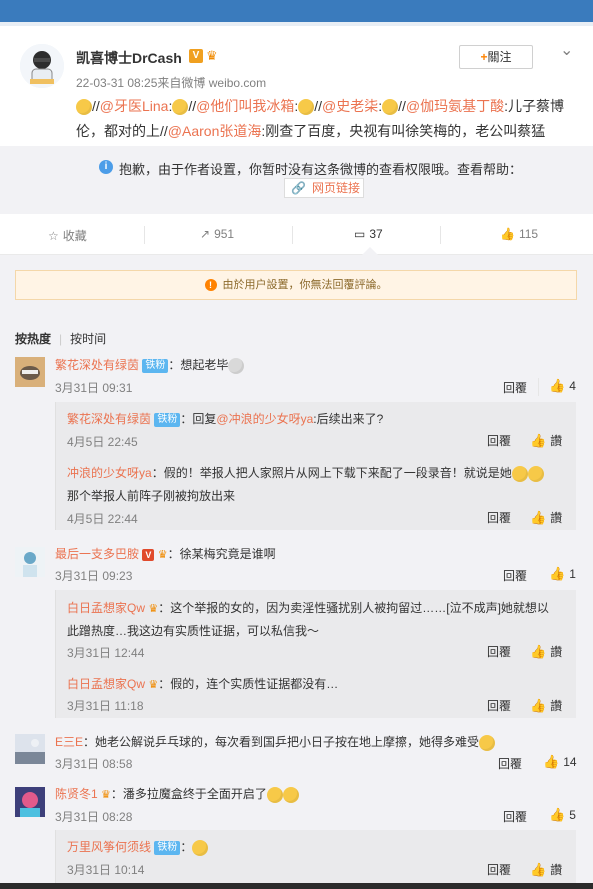  I want to click on comment-text: 繁花深处有绿茵 铁粉 ：想起老毕, so click(150, 365).